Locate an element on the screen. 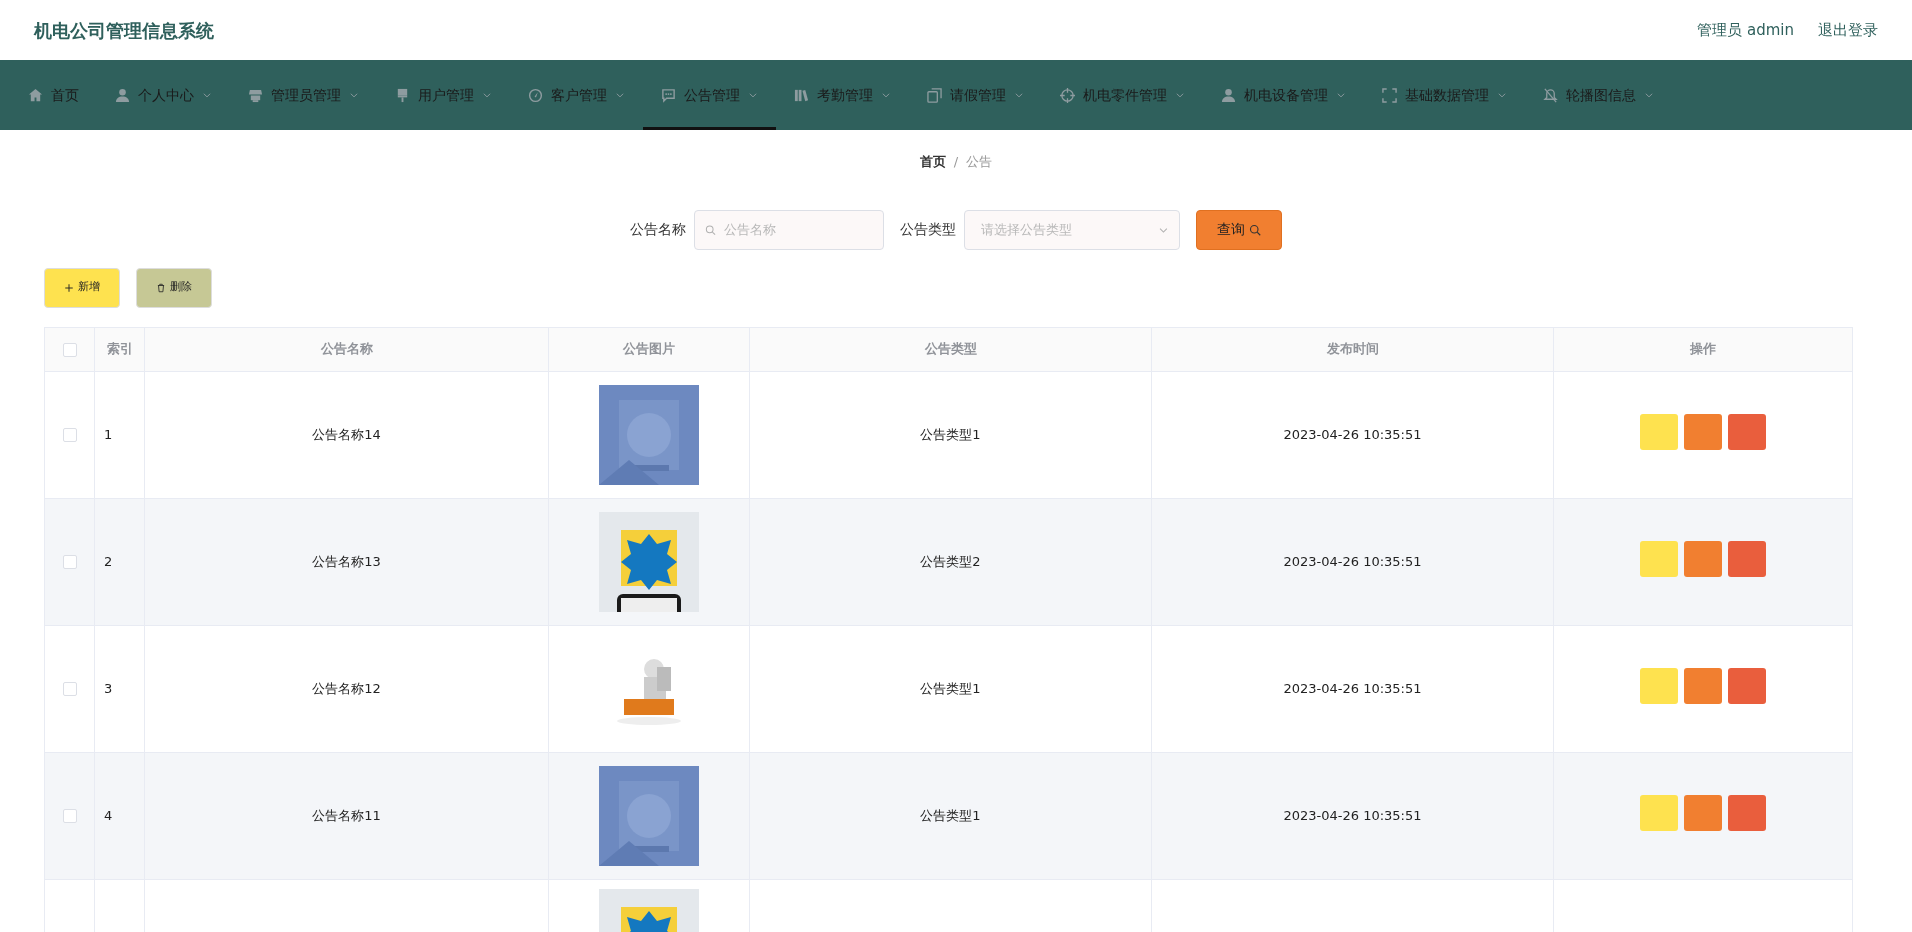 This screenshot has width=1912, height=932. search-field: 公告名称 is located at coordinates (789, 229).